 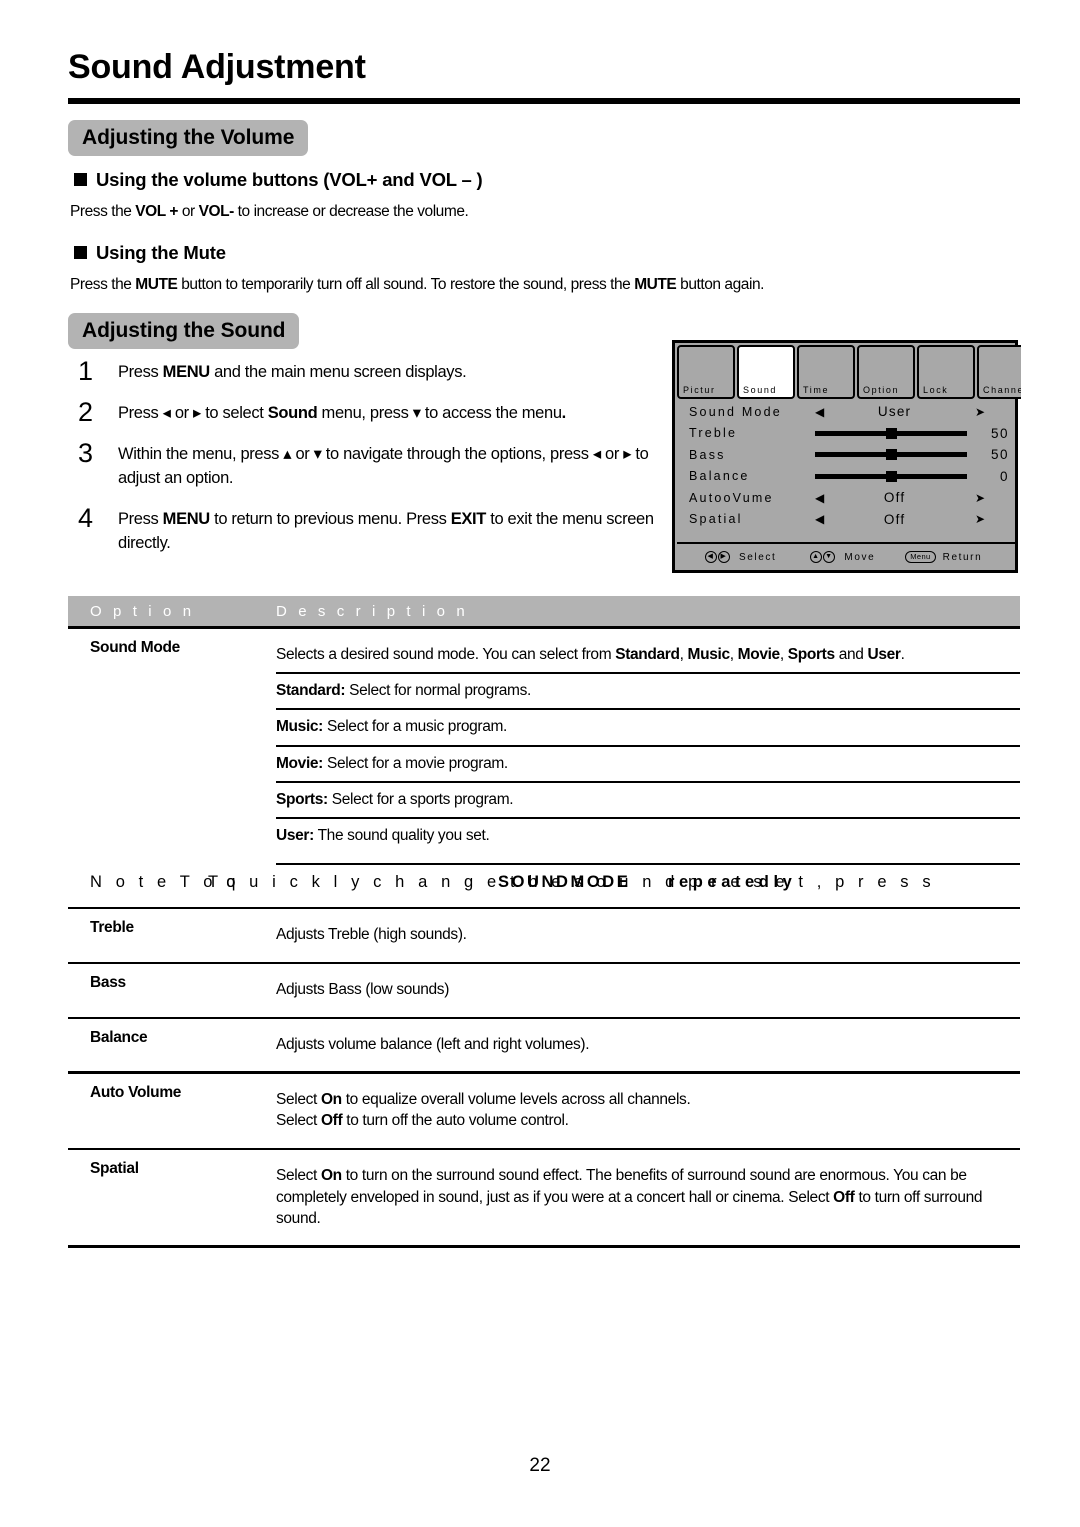 I want to click on osd-value: User, so click(x=894, y=412).